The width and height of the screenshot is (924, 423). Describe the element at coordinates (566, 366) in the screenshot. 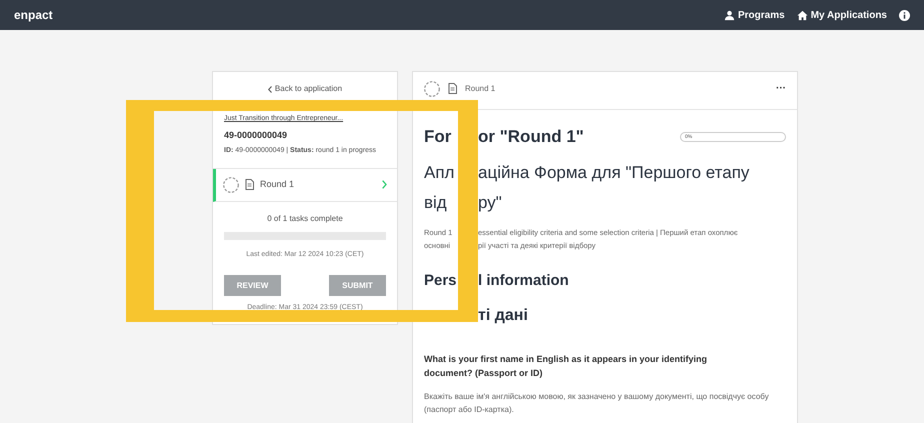

I see `question-text: What is your first name in English as it appears in your identifying document? (Passport or ID)` at that location.